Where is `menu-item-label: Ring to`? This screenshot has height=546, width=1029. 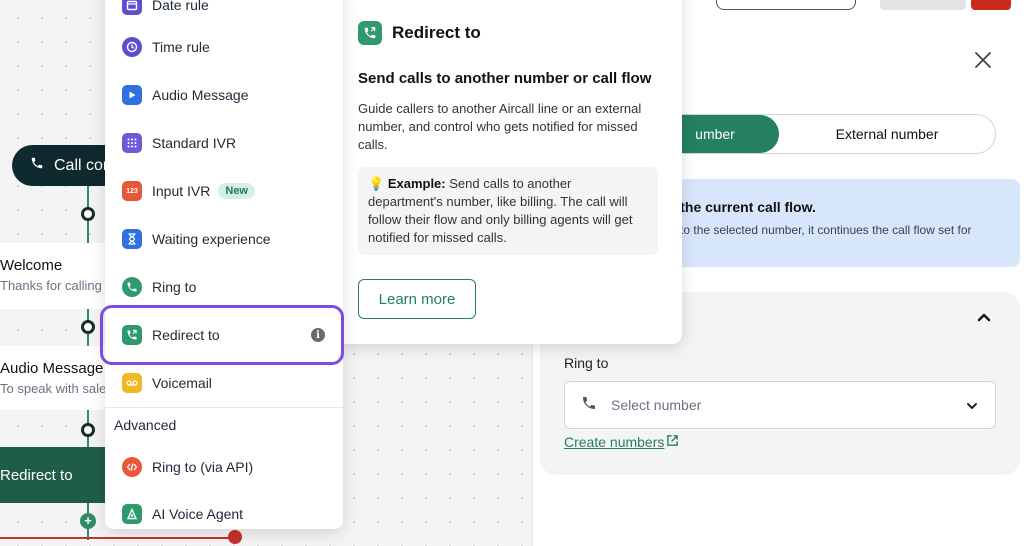 menu-item-label: Ring to is located at coordinates (174, 287).